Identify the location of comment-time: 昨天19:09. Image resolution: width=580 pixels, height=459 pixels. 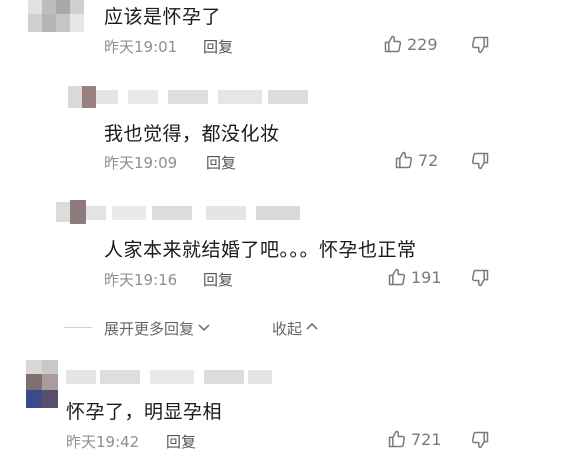
(141, 163).